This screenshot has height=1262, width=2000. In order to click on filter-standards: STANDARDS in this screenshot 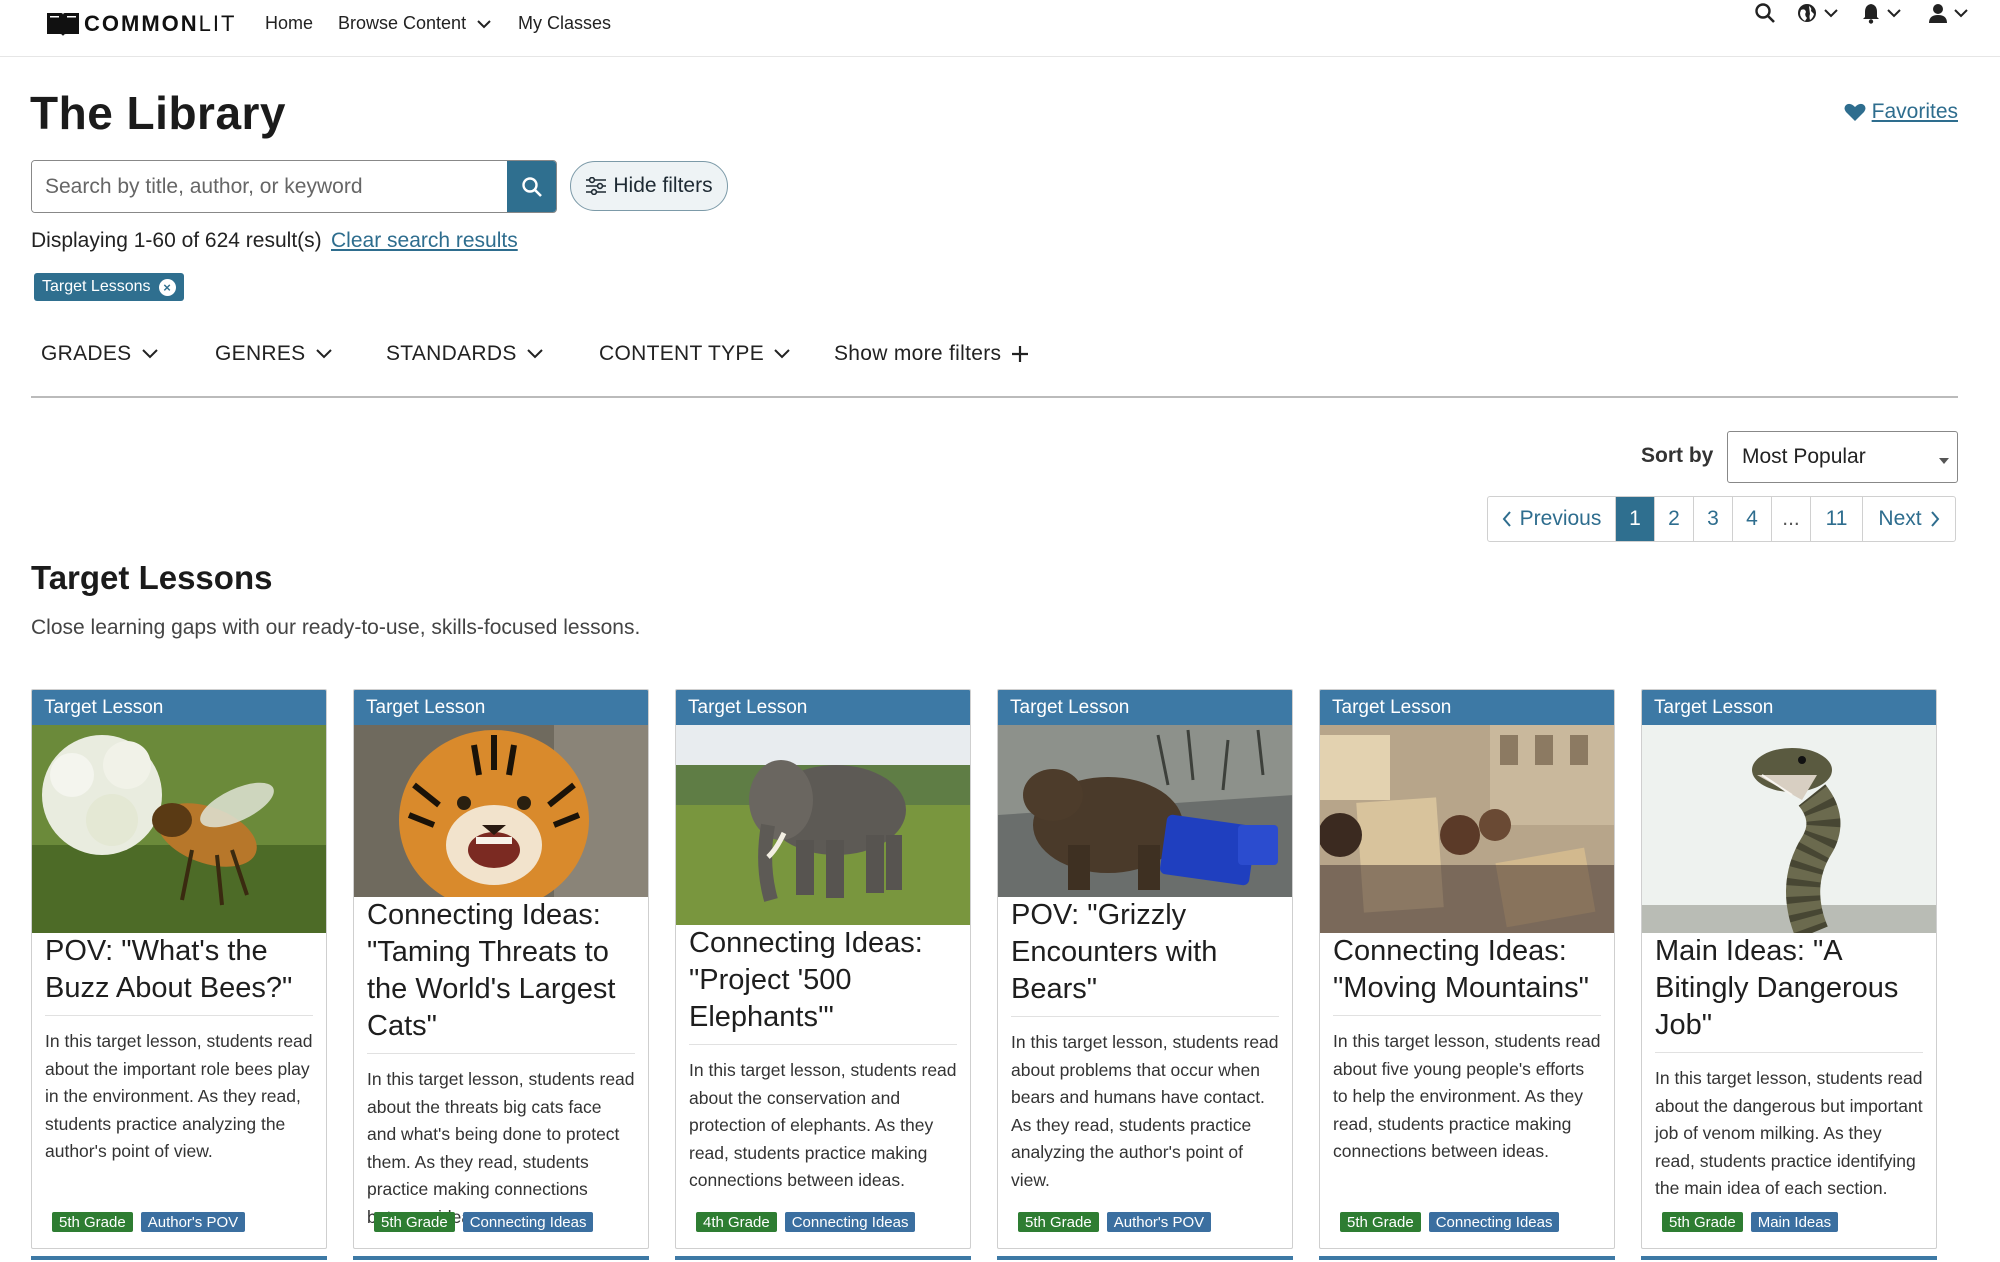, I will do `click(464, 354)`.